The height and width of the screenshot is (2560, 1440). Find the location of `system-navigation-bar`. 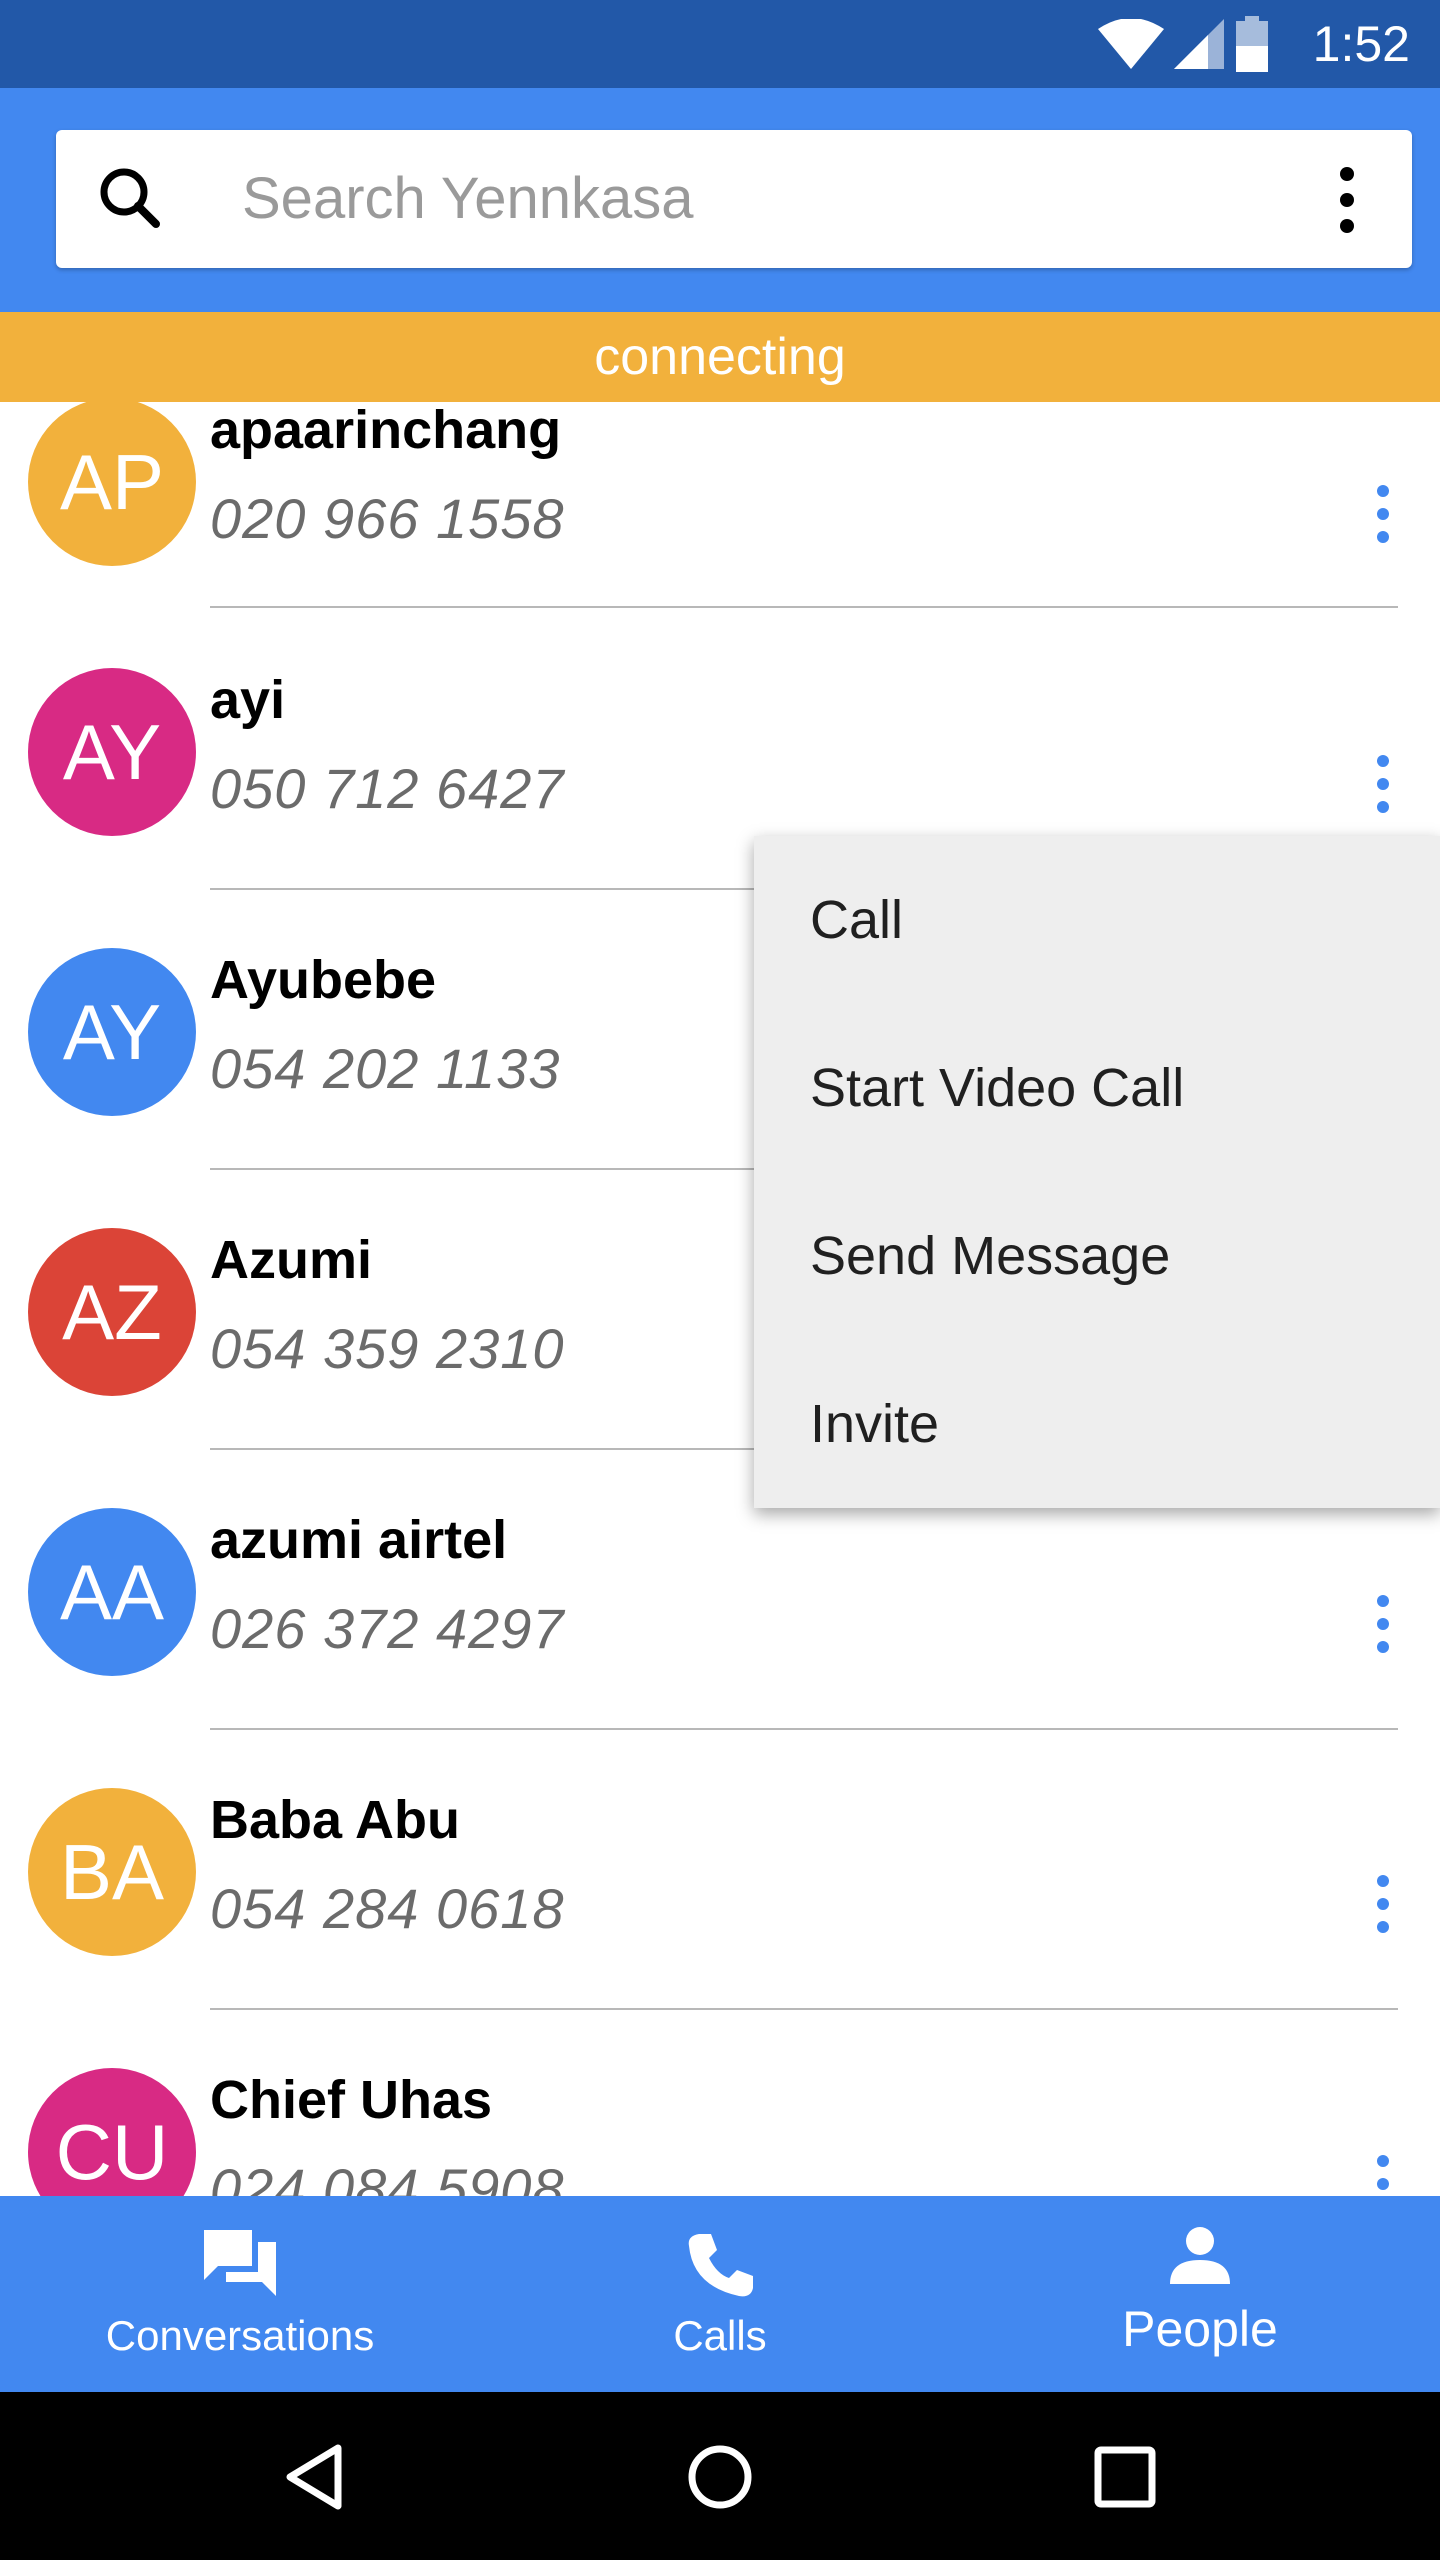

system-navigation-bar is located at coordinates (720, 2476).